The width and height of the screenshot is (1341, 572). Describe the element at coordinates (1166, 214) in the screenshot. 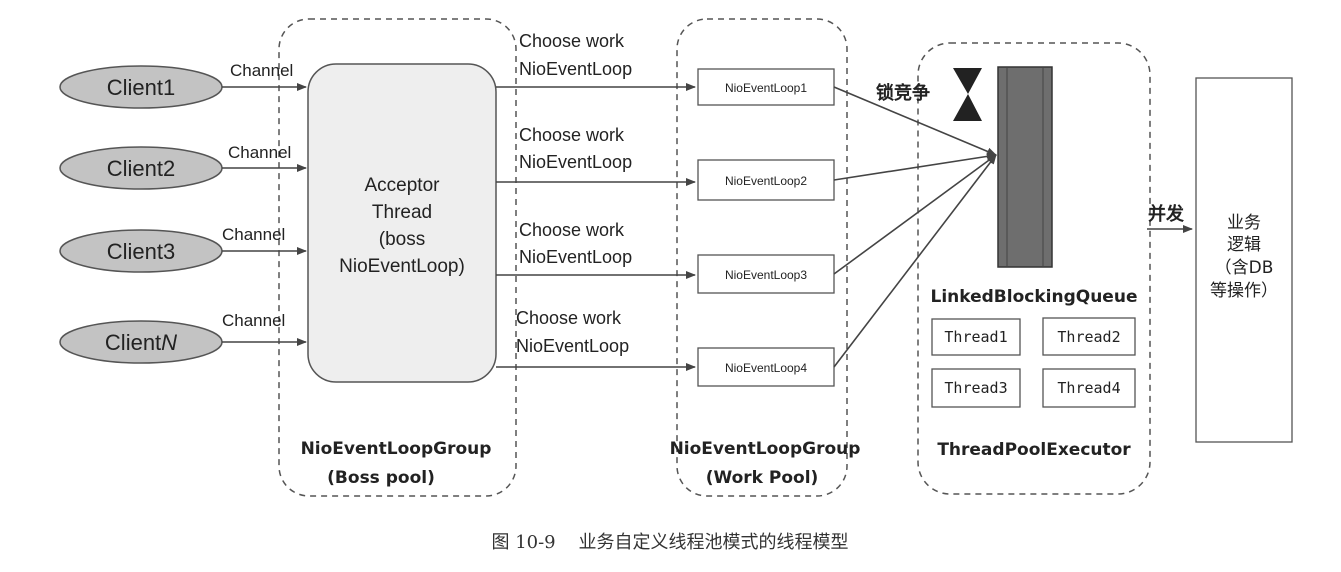

I see `concurrent-label: 并发` at that location.